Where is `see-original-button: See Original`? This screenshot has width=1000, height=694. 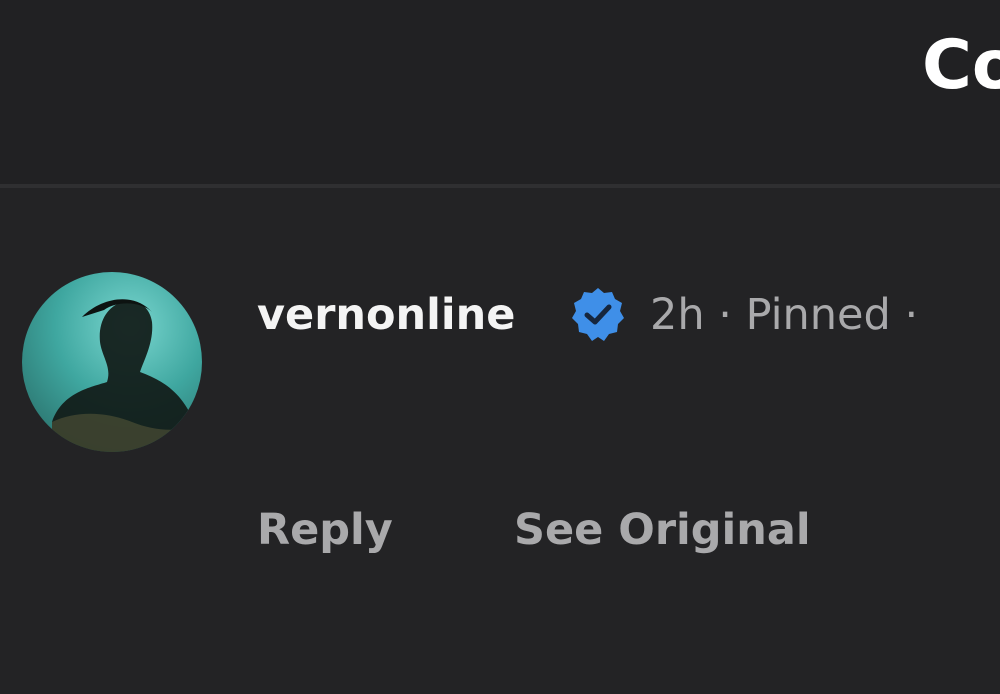
see-original-button: See Original is located at coordinates (662, 530).